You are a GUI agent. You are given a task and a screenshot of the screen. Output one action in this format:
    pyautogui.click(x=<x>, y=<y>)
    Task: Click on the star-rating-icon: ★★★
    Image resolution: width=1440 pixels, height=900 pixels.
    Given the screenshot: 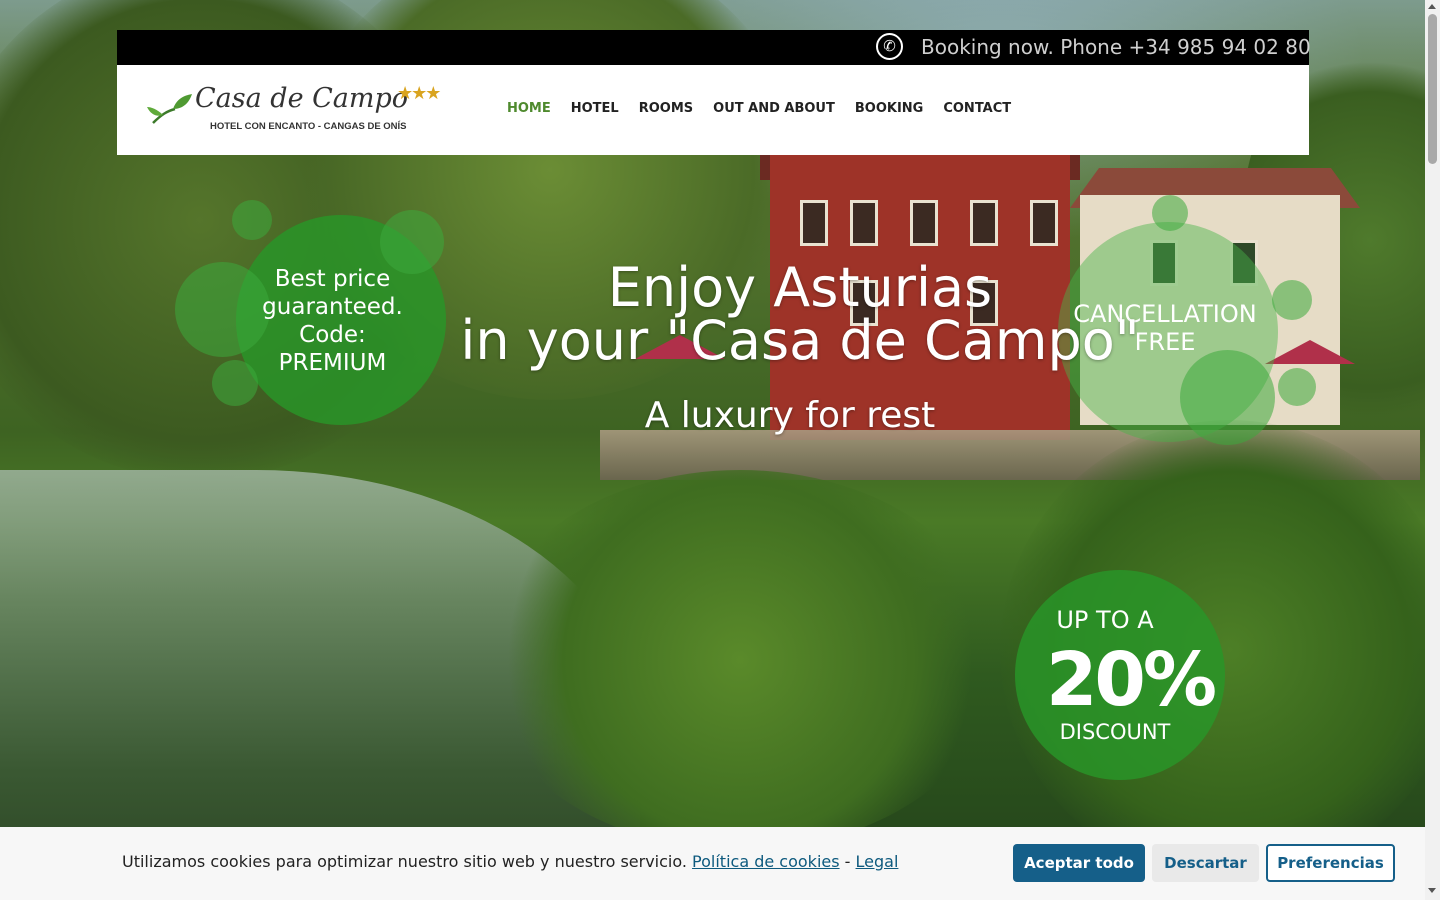 What is the action you would take?
    pyautogui.click(x=419, y=93)
    